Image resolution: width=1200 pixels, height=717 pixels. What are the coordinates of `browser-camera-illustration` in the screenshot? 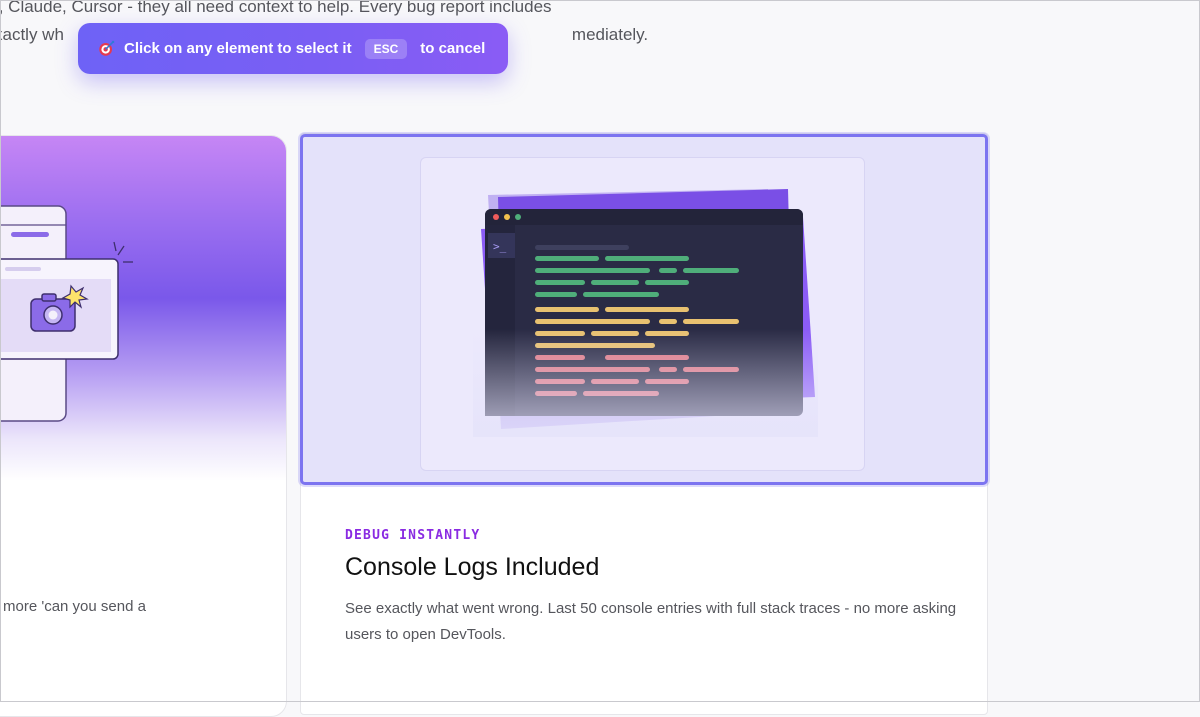 It's located at (66, 313).